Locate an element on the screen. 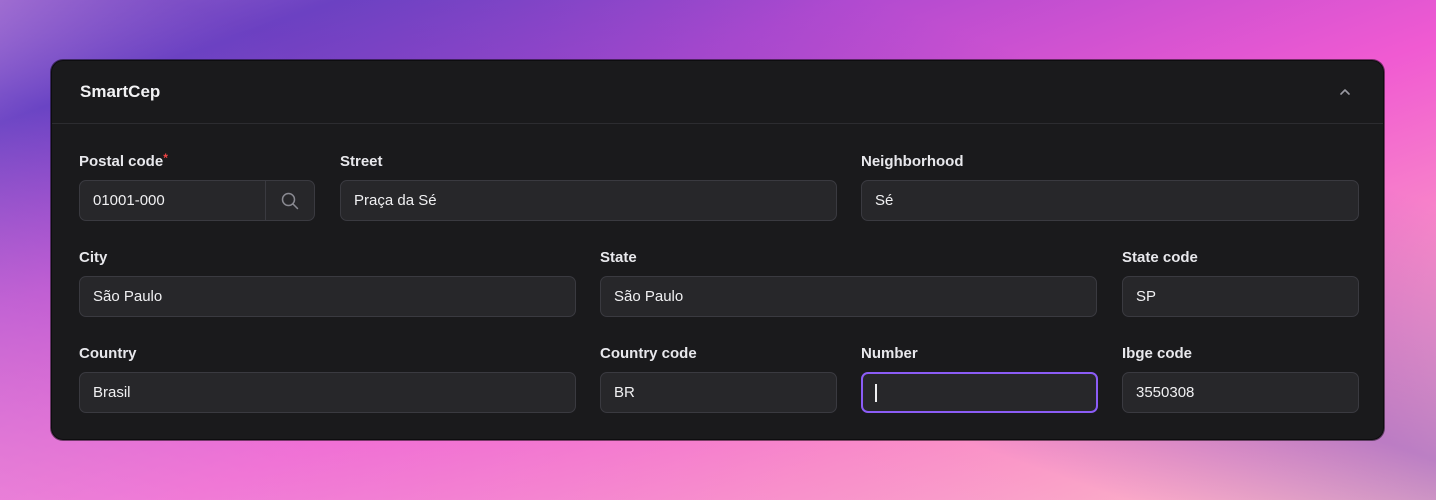 The image size is (1436, 500). city-label: City is located at coordinates (93, 257).